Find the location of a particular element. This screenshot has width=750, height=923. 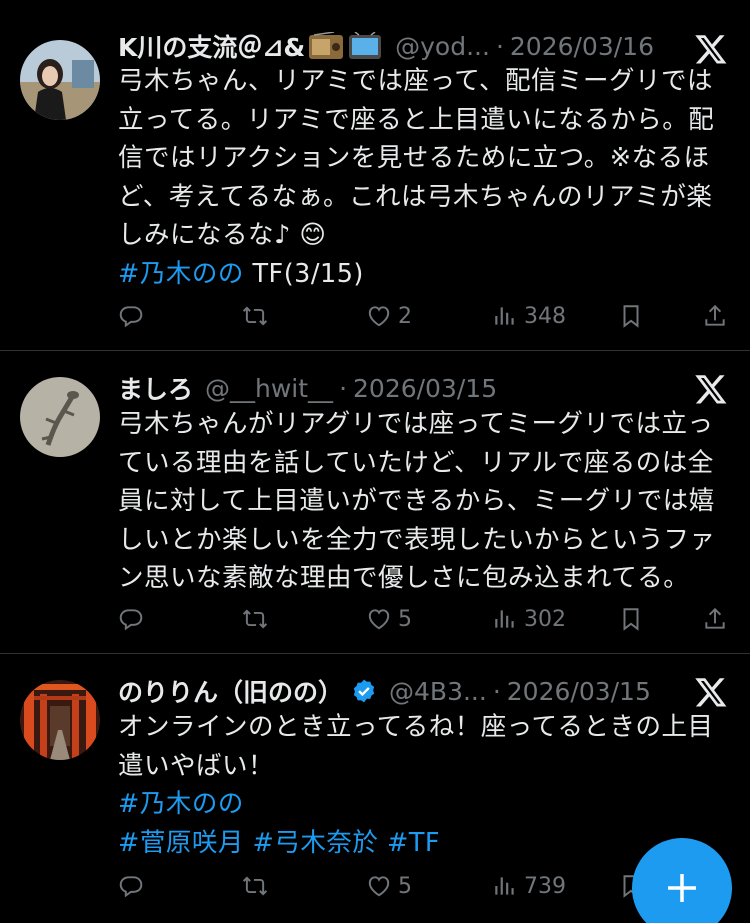

views-count: 348 is located at coordinates (545, 316).